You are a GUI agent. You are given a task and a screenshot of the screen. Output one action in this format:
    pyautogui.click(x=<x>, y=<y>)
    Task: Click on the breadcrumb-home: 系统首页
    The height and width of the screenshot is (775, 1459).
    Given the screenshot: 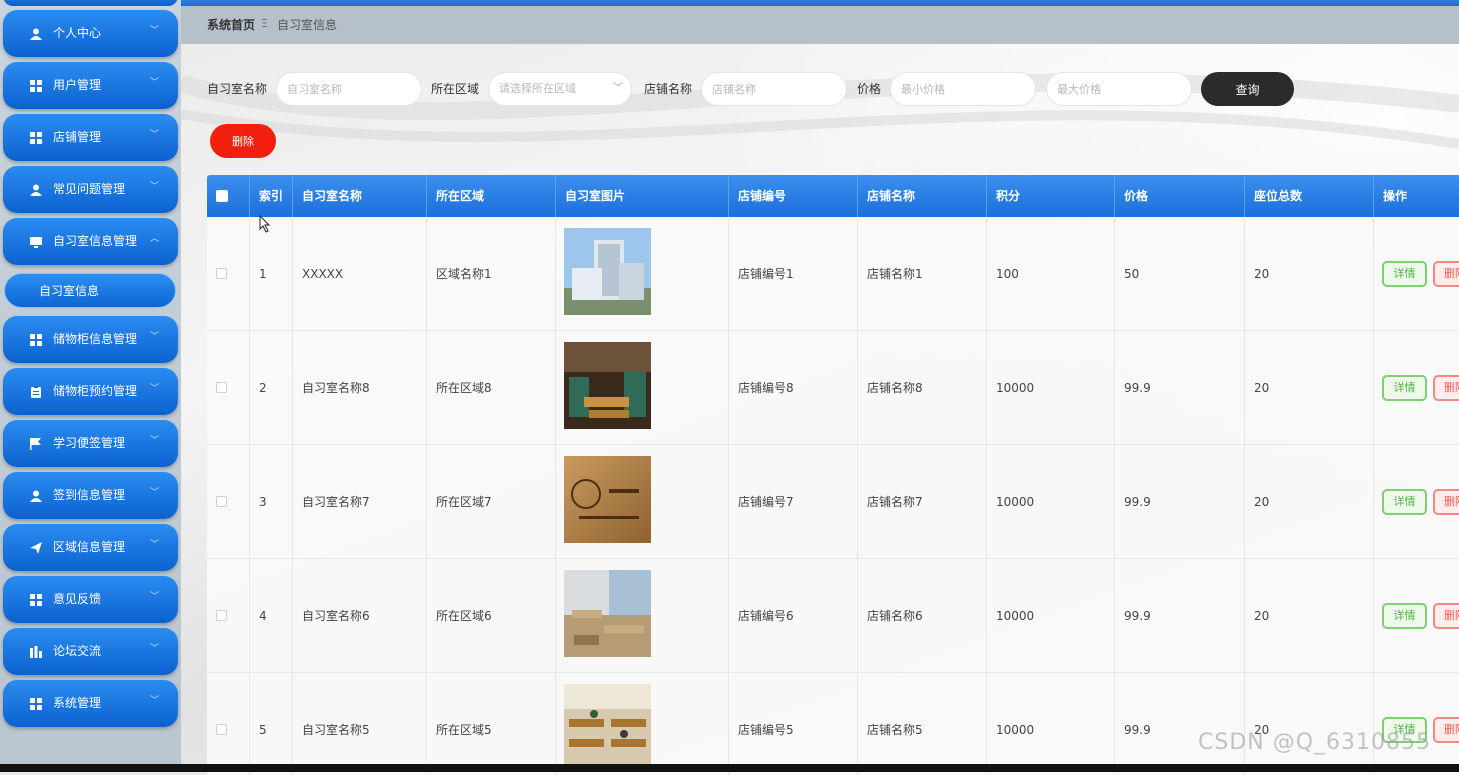 What is the action you would take?
    pyautogui.click(x=231, y=25)
    